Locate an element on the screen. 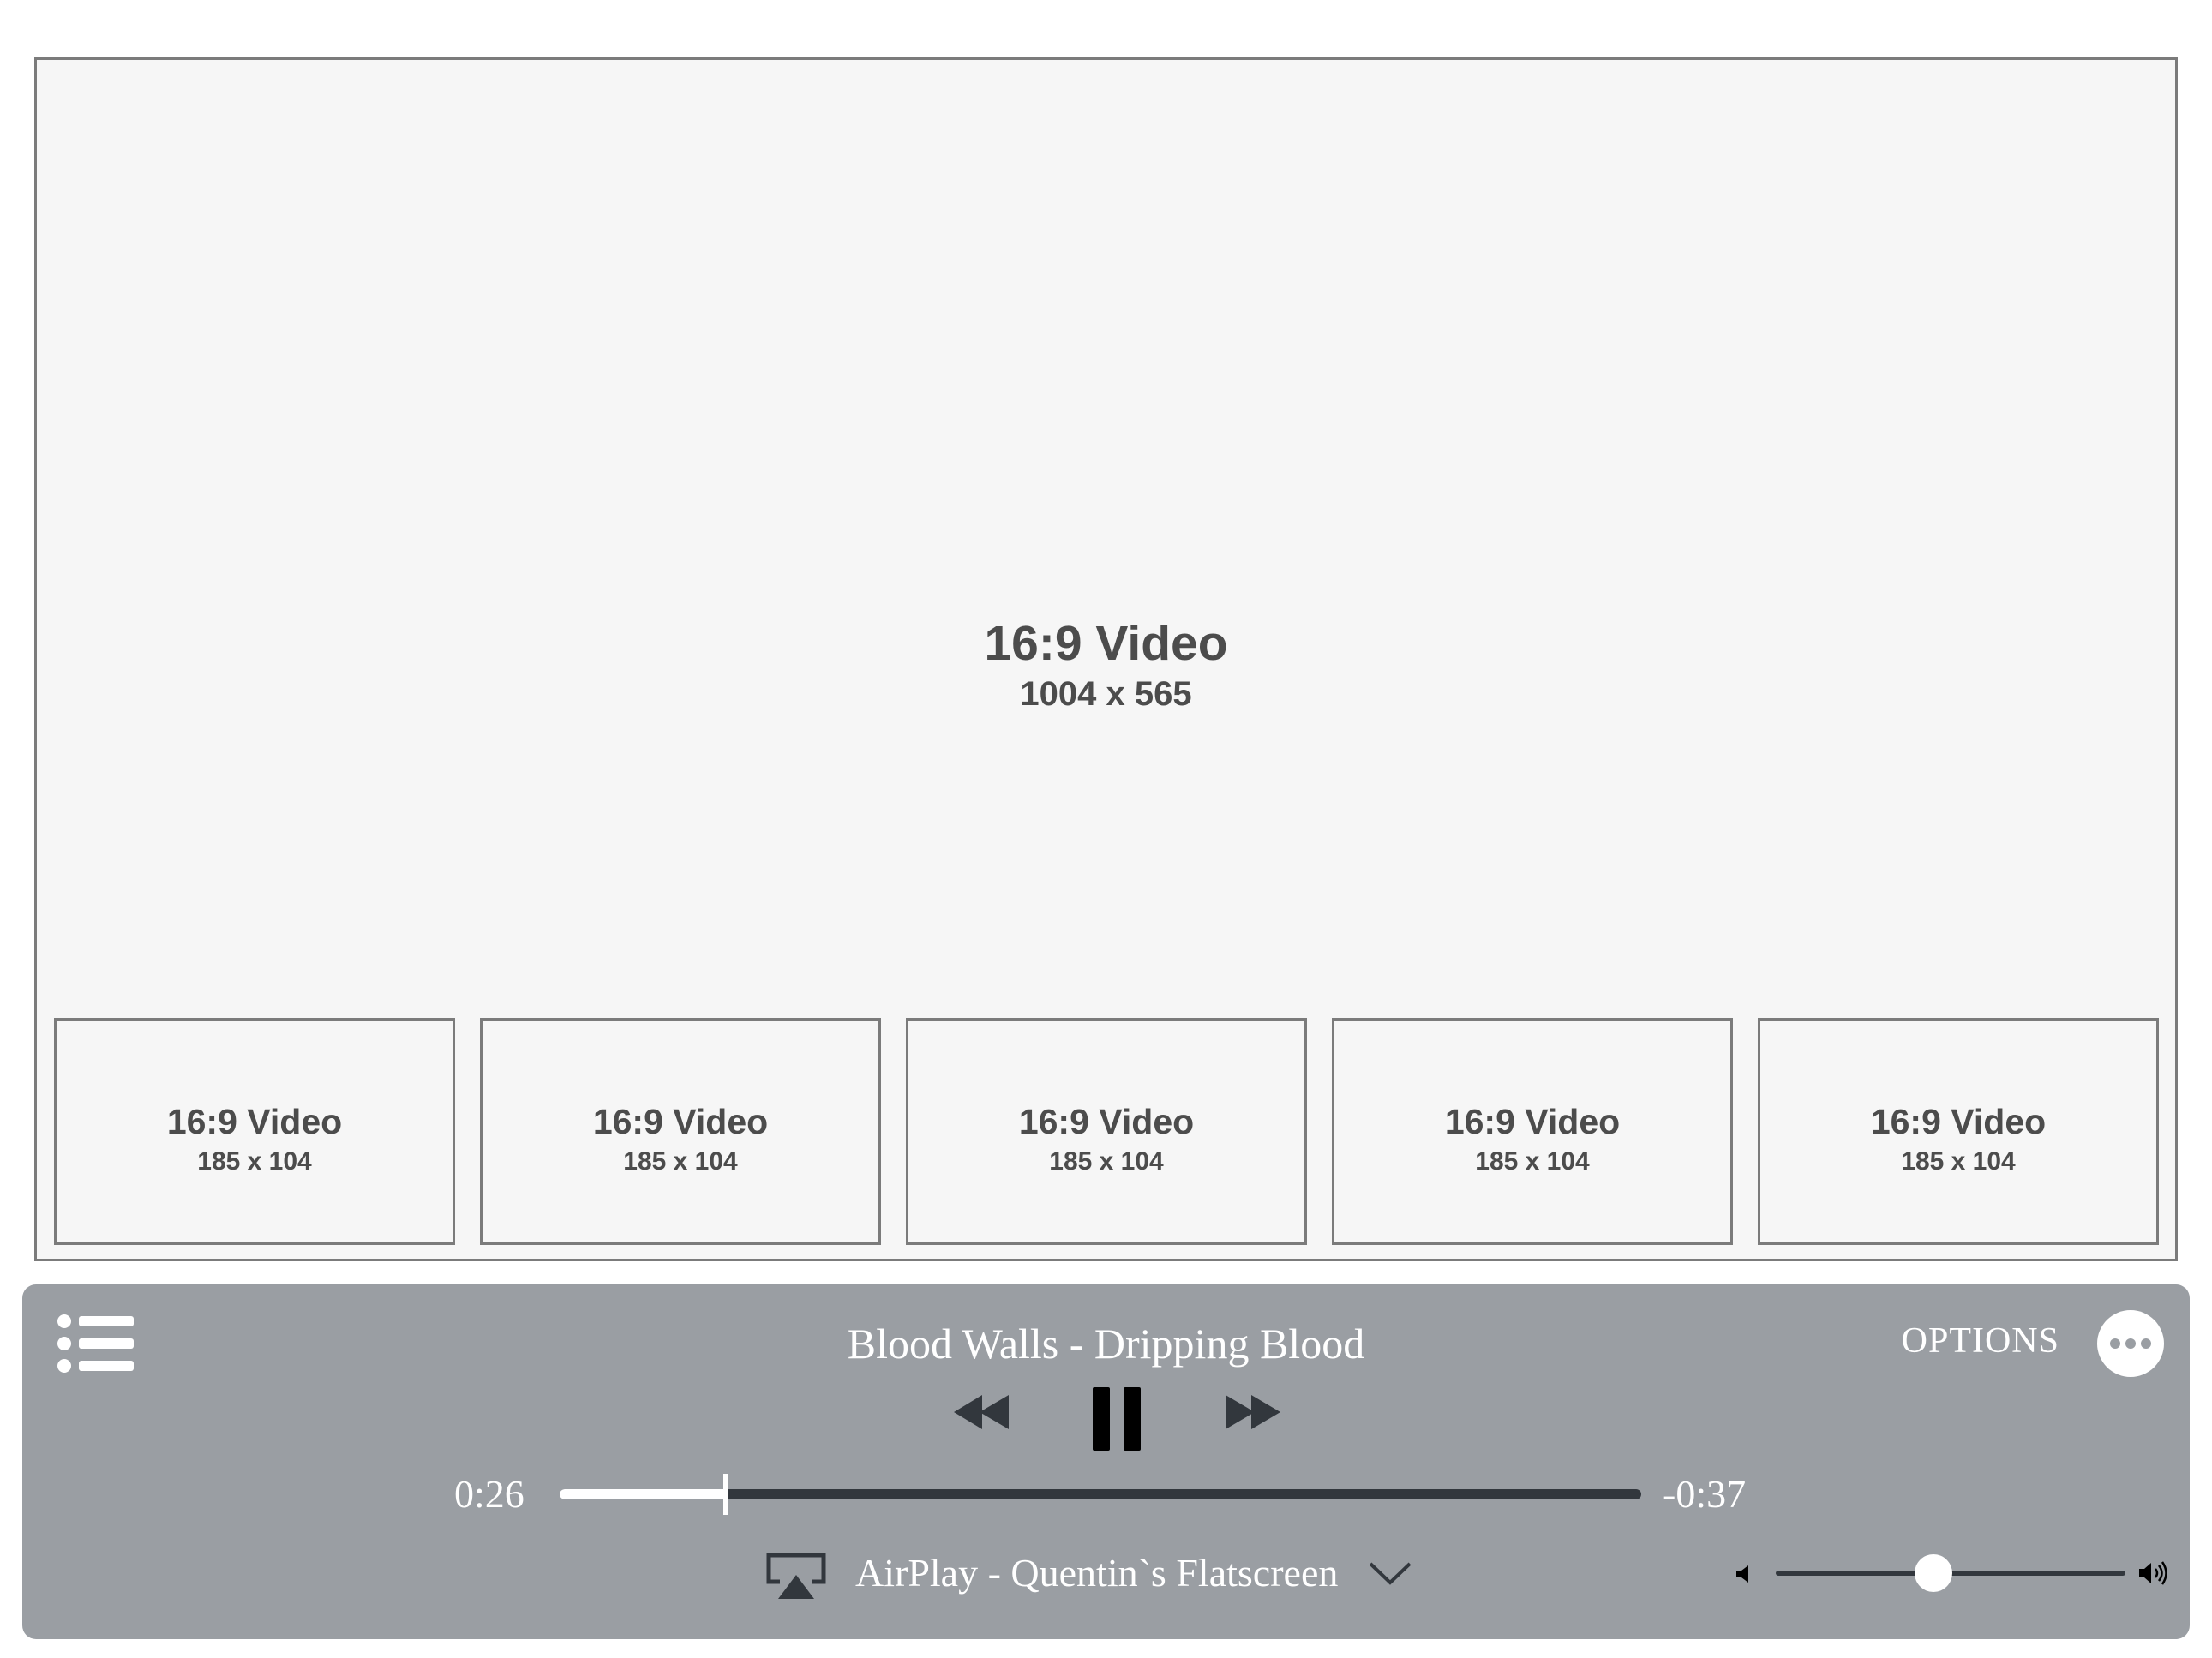 The image size is (2212, 1658). airplay-button is located at coordinates (796, 1577).